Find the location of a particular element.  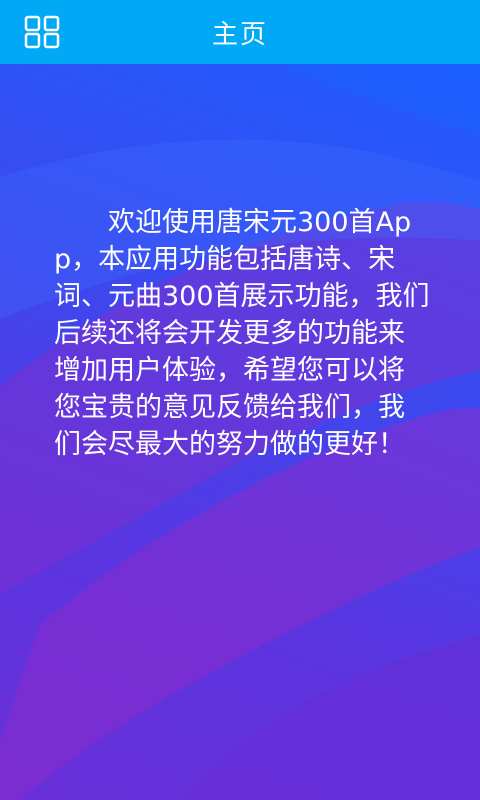

grid-menu-icon is located at coordinates (42, 32).